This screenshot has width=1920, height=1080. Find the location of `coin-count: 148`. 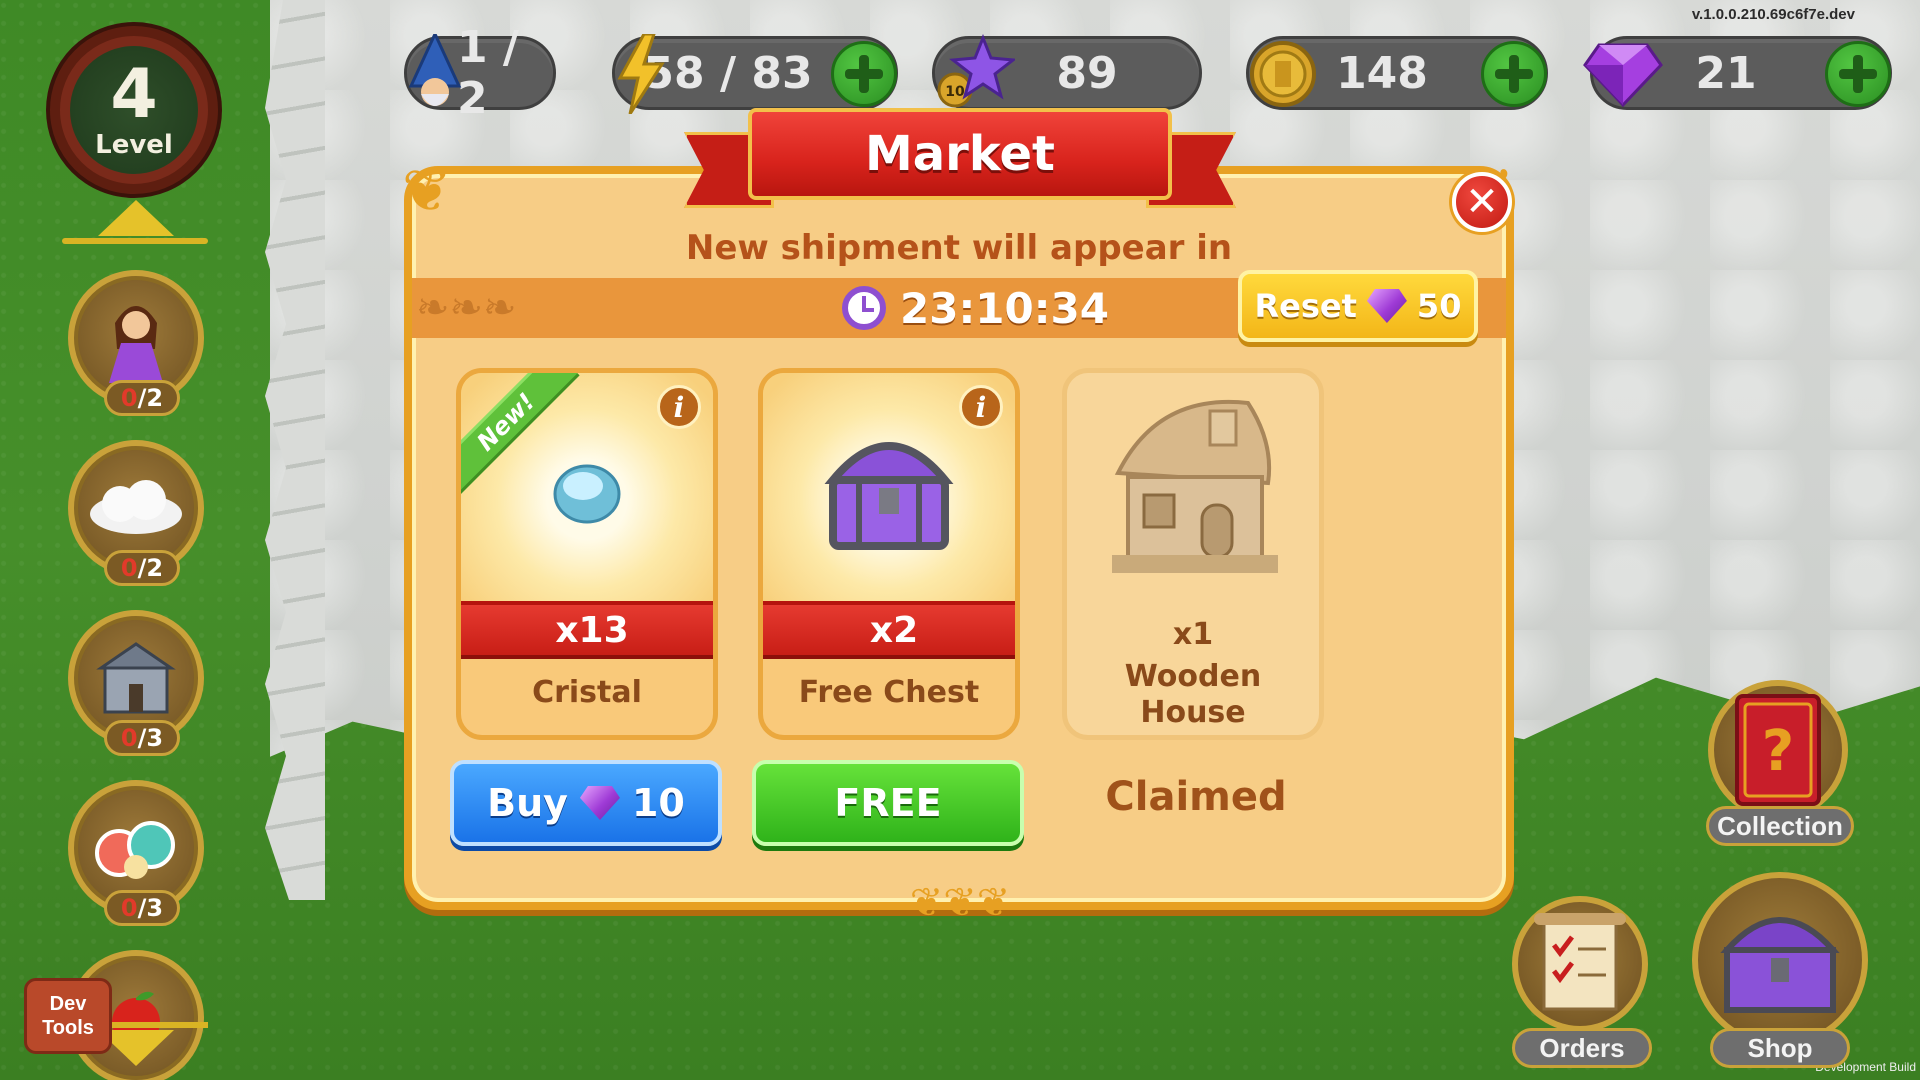

coin-count: 148 is located at coordinates (1382, 73).